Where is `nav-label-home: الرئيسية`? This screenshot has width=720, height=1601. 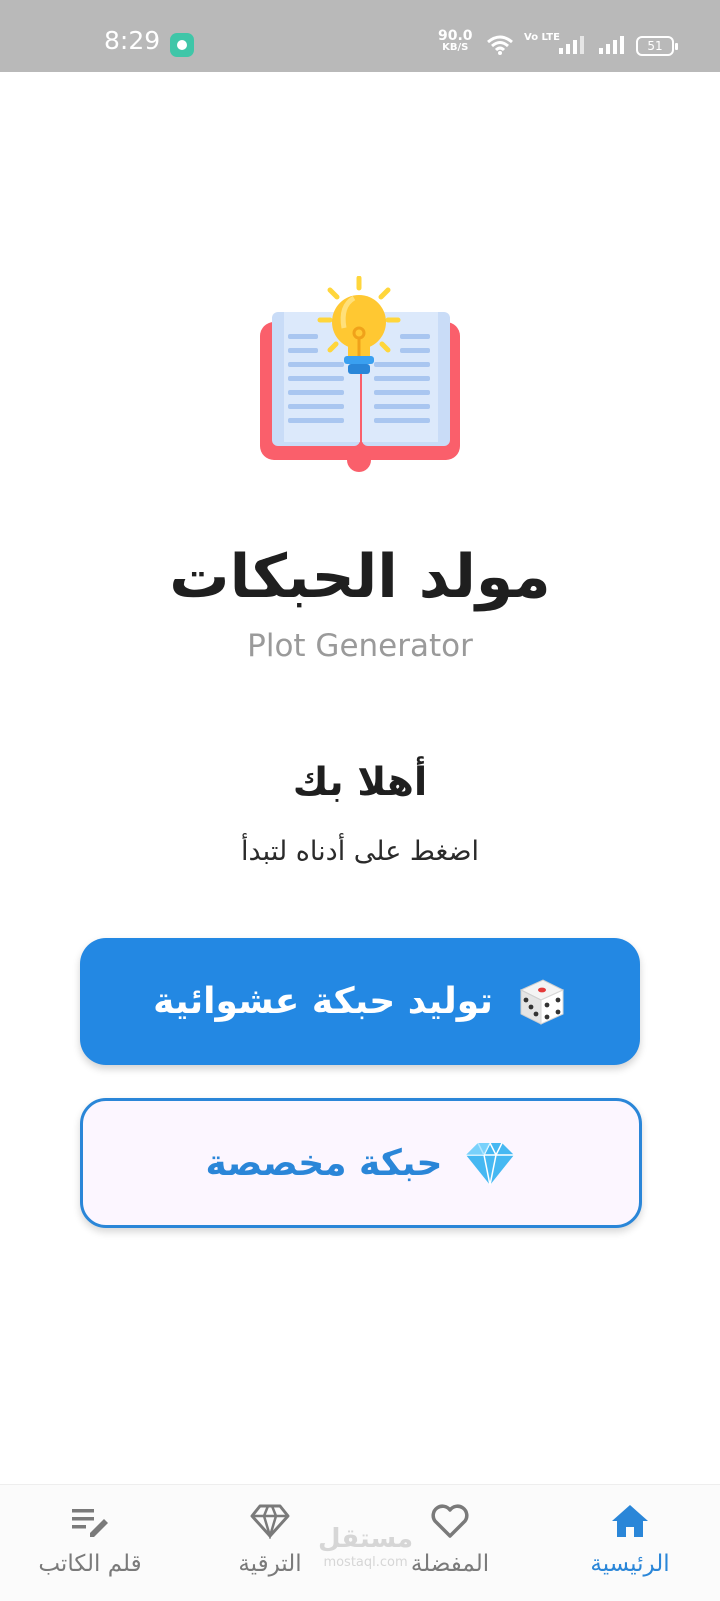 nav-label-home: الرئيسية is located at coordinates (630, 1564).